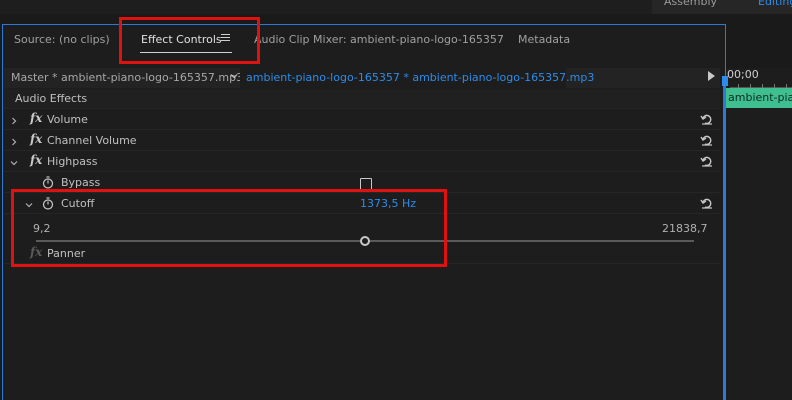 Image resolution: width=792 pixels, height=400 pixels. What do you see at coordinates (72, 161) in the screenshot?
I see `effect-label: Highpass` at bounding box center [72, 161].